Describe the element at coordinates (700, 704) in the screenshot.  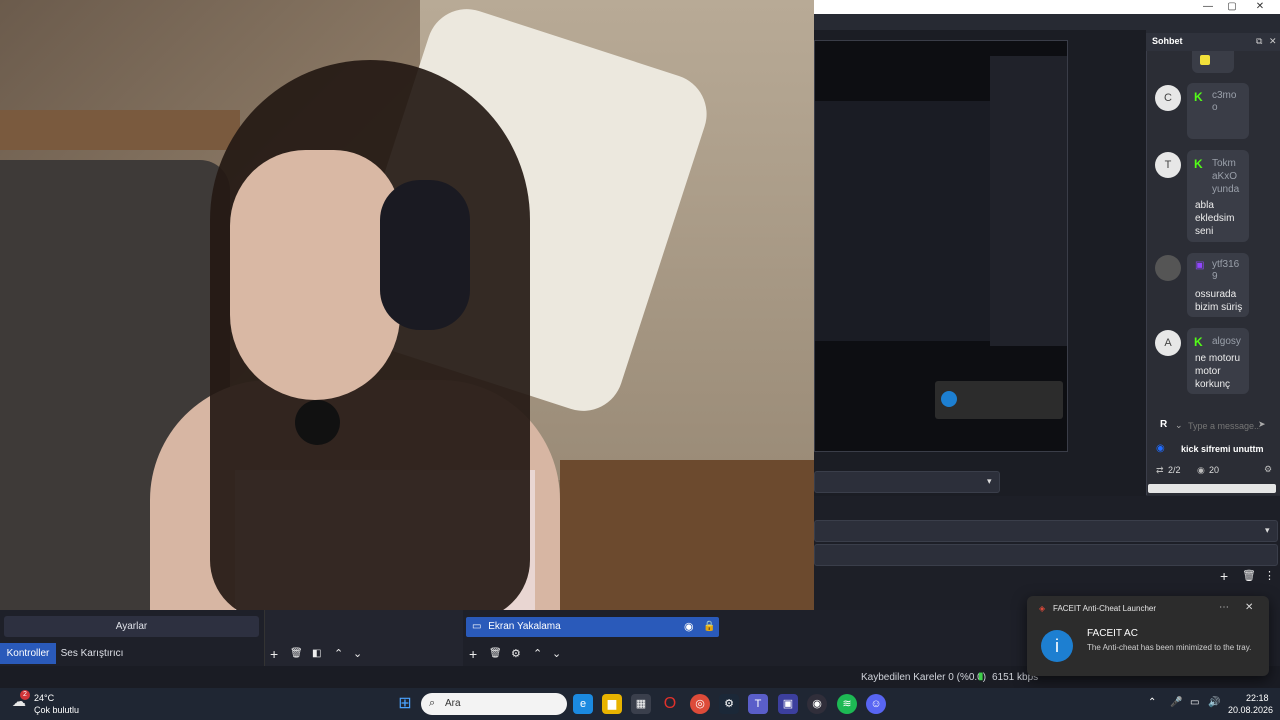
I see `chrome-icon: ◎` at that location.